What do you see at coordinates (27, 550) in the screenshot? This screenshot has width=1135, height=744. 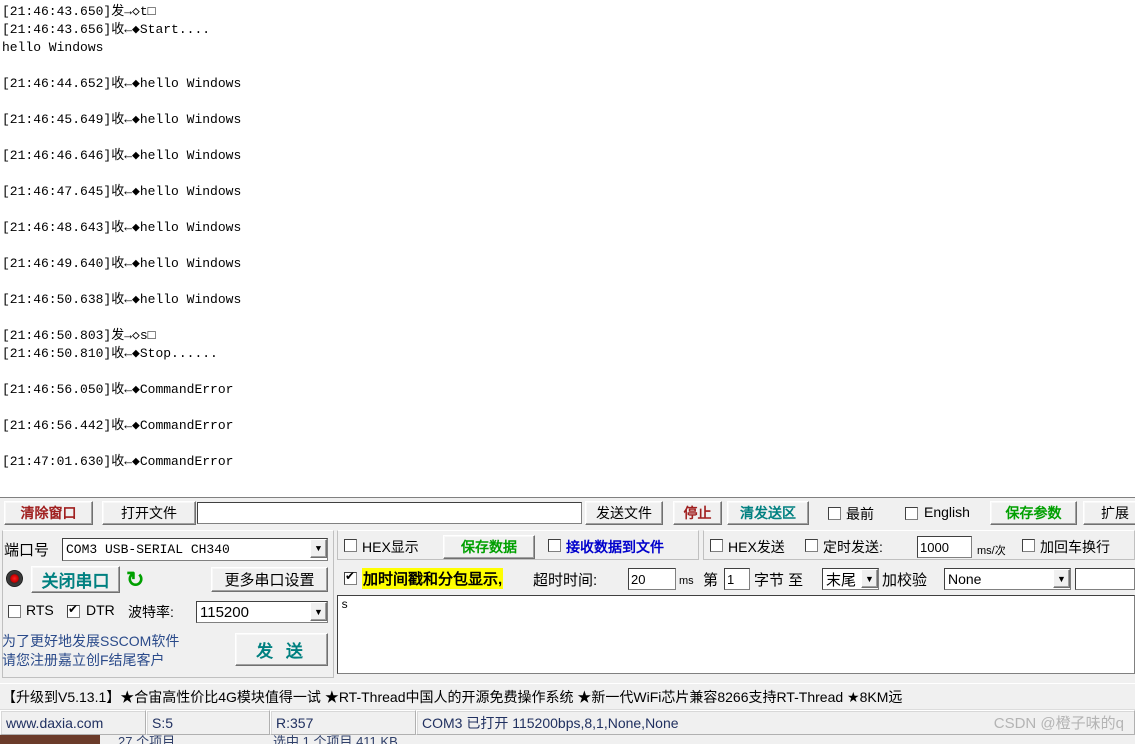 I see `port-label: 端口号` at bounding box center [27, 550].